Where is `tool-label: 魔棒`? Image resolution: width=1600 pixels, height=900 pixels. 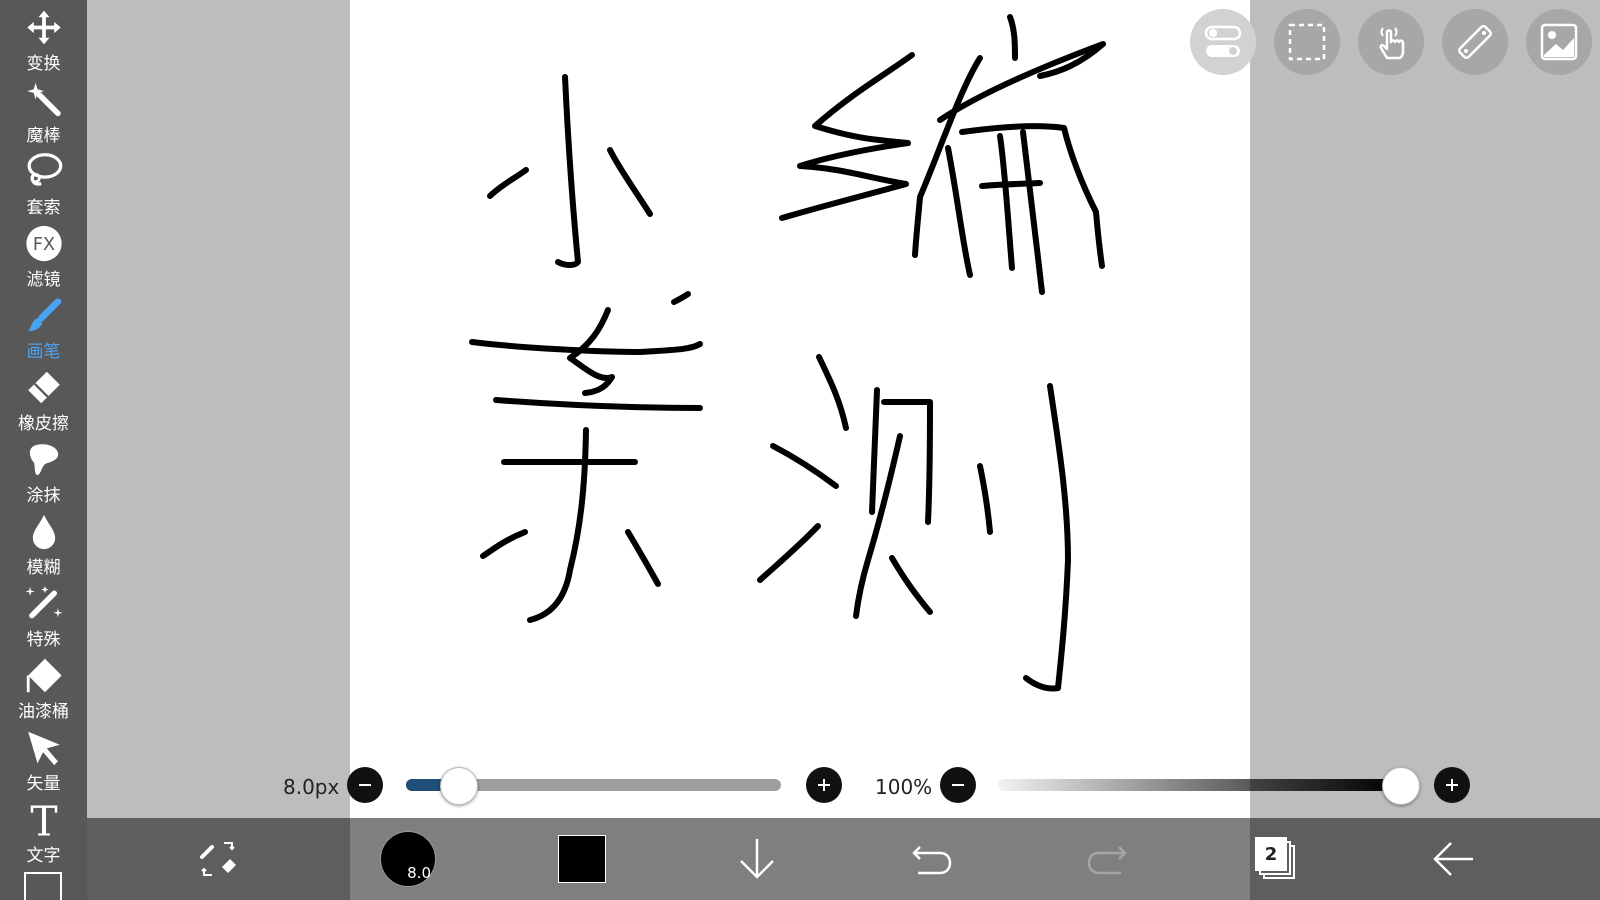 tool-label: 魔棒 is located at coordinates (43, 136).